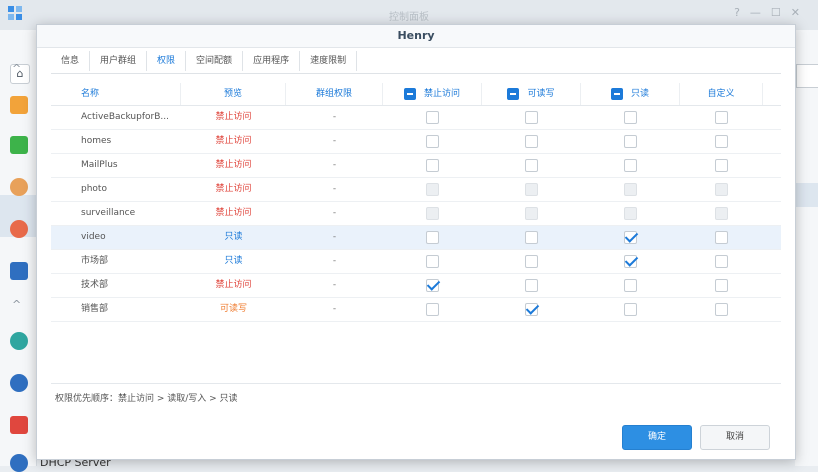 The width and height of the screenshot is (818, 472). I want to click on tab-speed-limit: 速度限制, so click(329, 61).